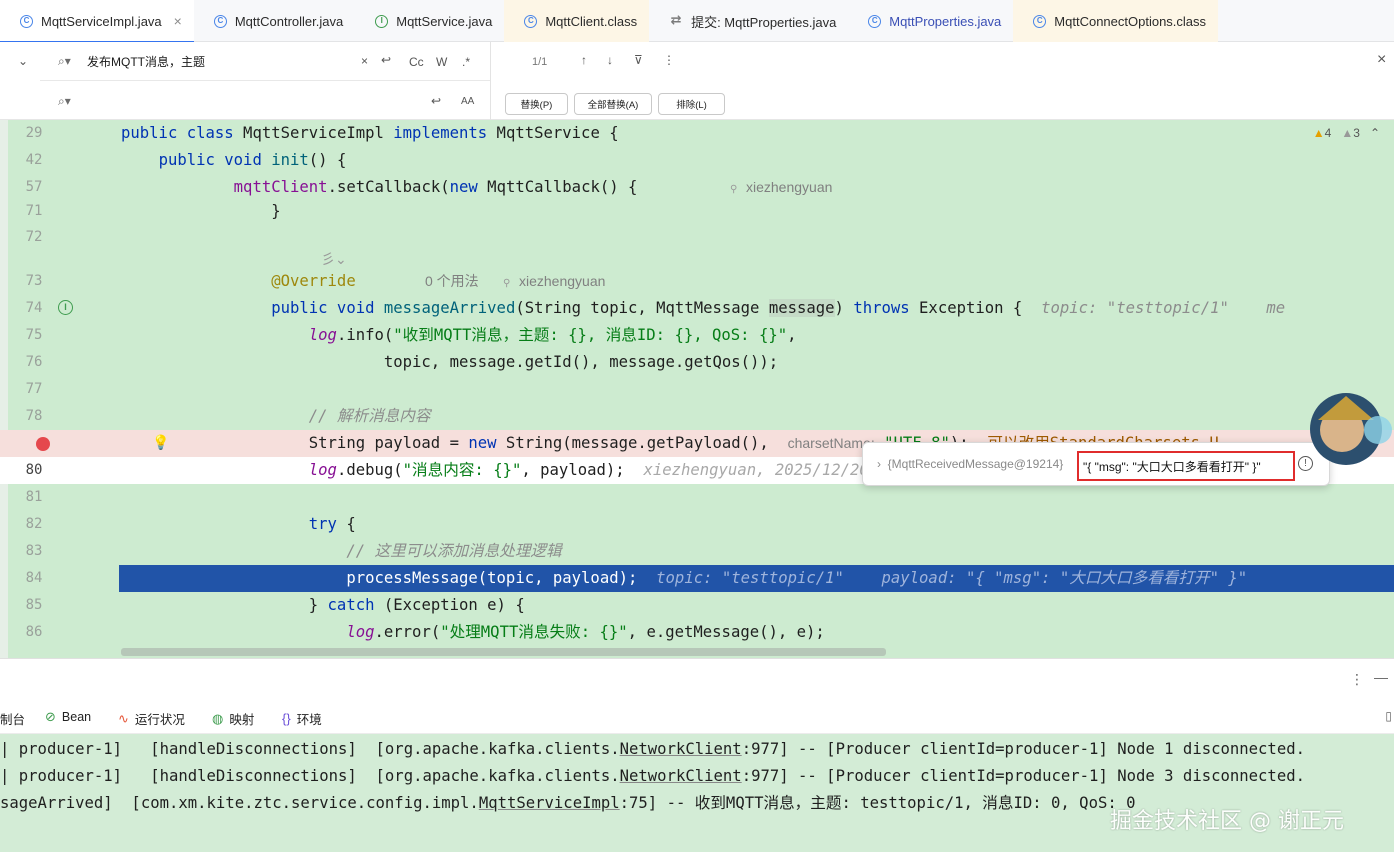  Describe the element at coordinates (638, 60) in the screenshot. I see `filter-icon: ⊽` at that location.